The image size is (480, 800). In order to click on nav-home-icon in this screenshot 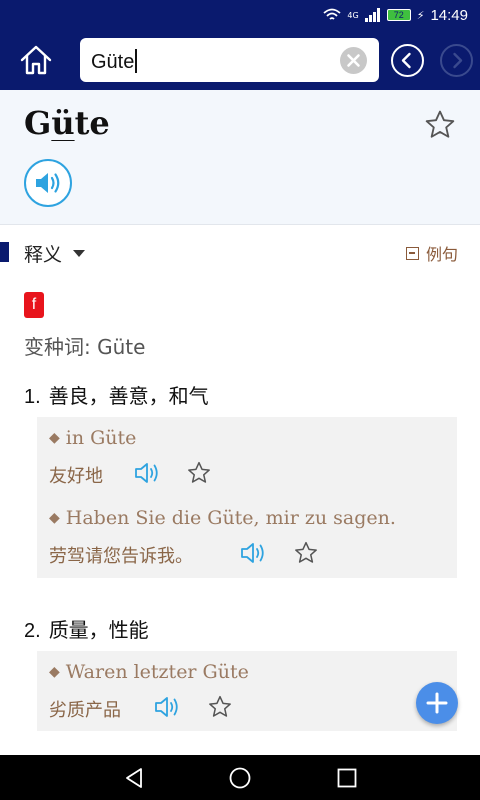, I will do `click(240, 778)`.